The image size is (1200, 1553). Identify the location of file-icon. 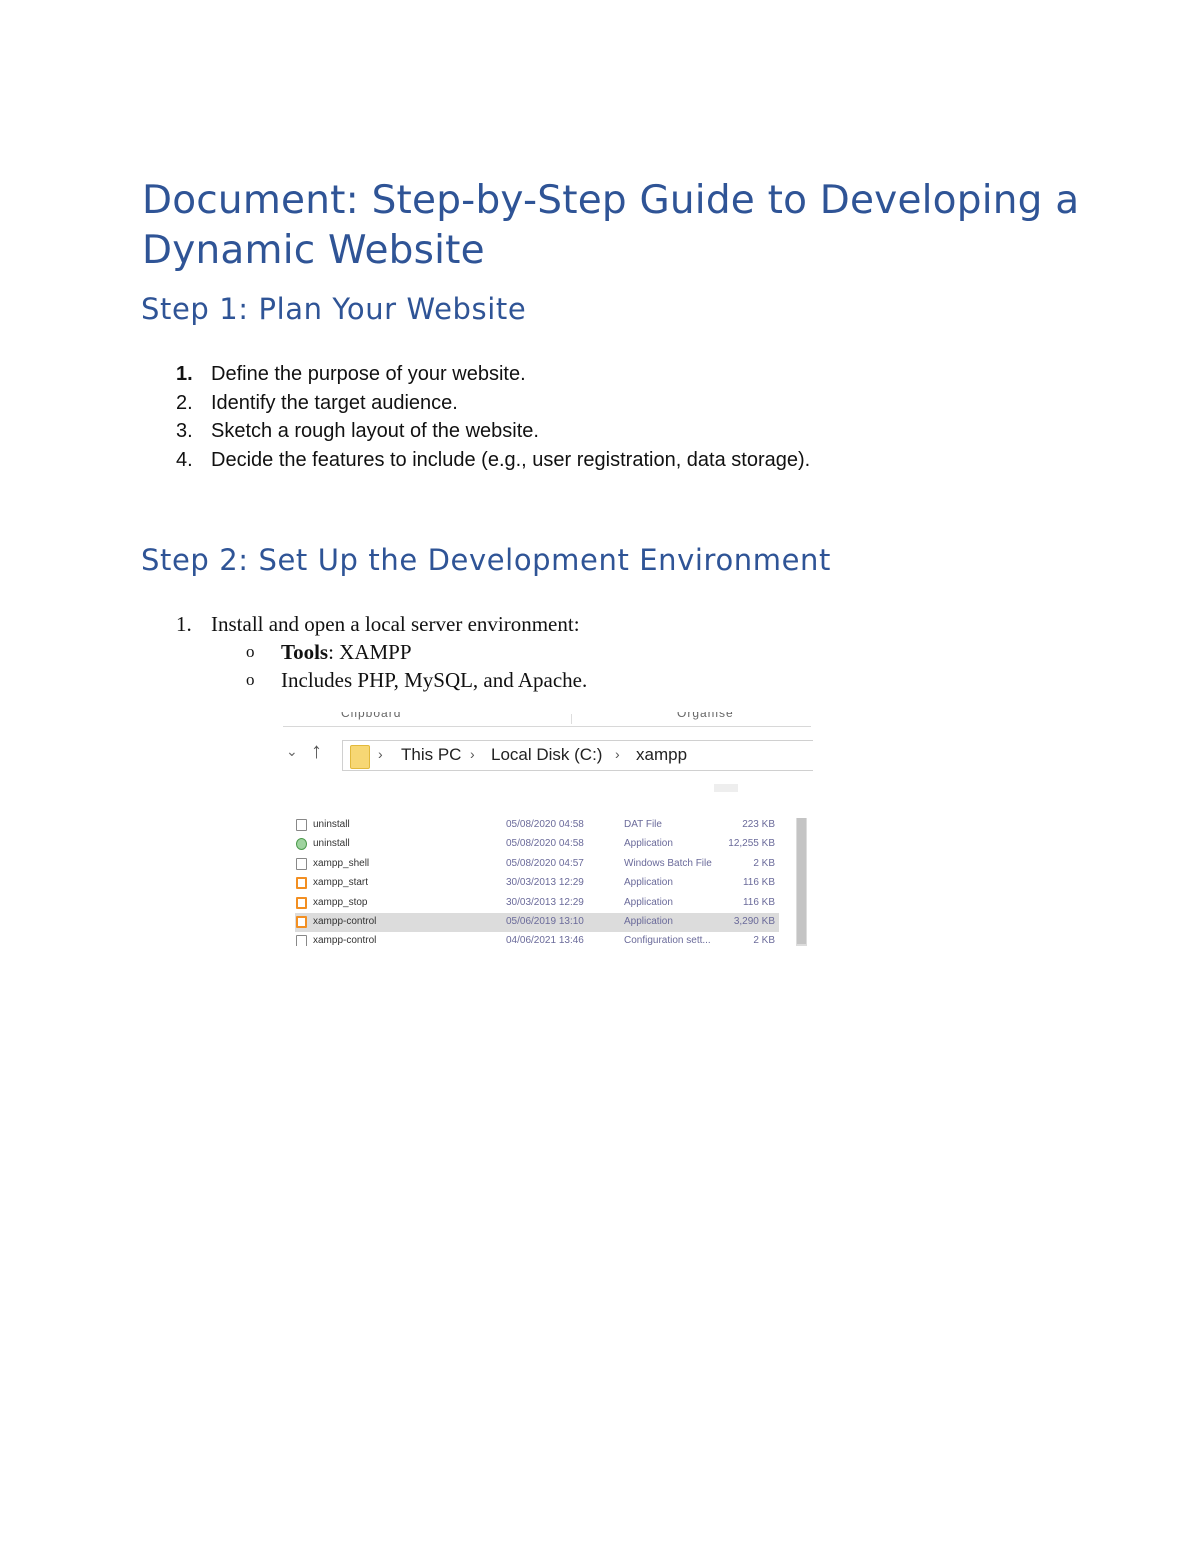
(301, 825).